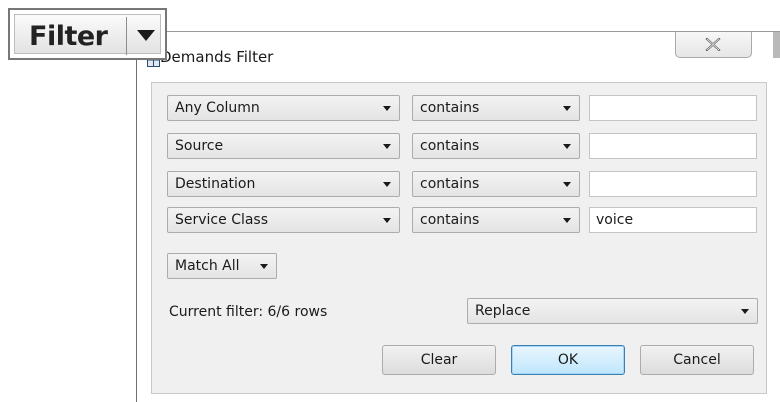 This screenshot has height=402, width=780. I want to click on replace-mode-value: Replace, so click(503, 311).